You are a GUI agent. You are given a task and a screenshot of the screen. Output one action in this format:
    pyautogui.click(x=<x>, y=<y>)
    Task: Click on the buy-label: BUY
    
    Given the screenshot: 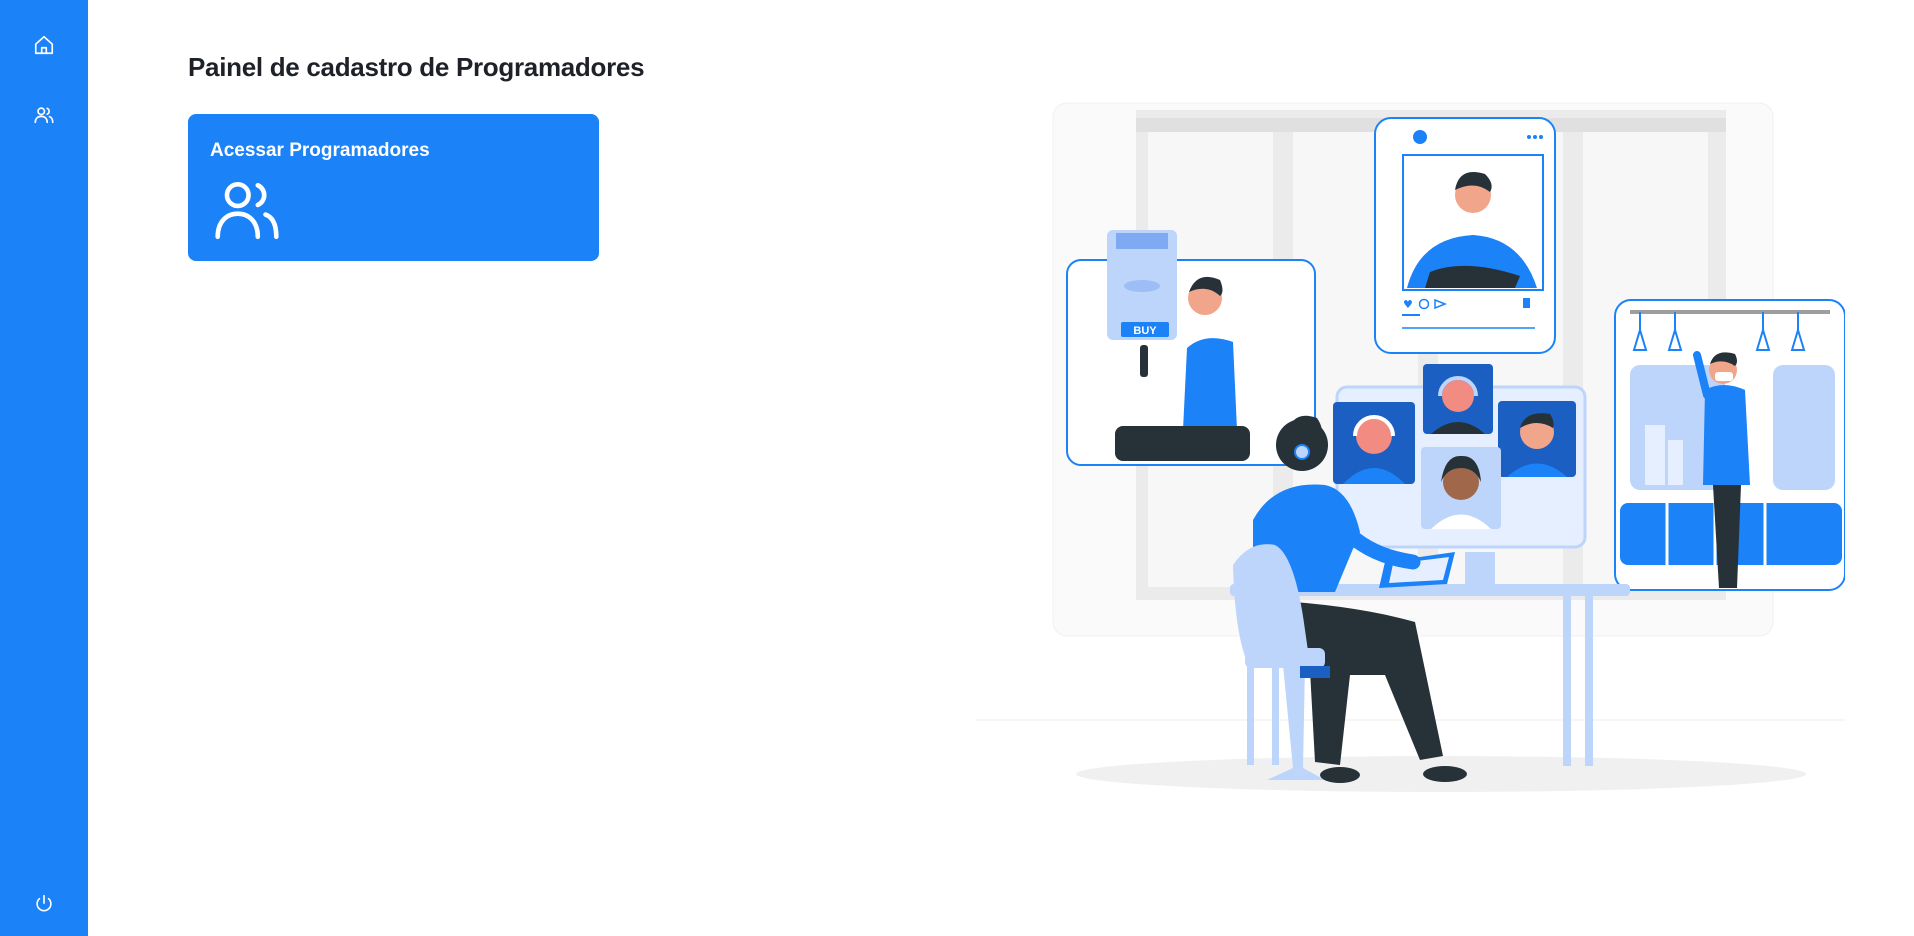 What is the action you would take?
    pyautogui.click(x=1145, y=331)
    